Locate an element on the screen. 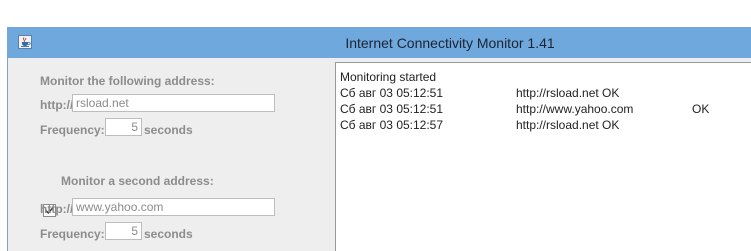 Image resolution: width=751 pixels, height=251 pixels. second-address-input is located at coordinates (173, 207).